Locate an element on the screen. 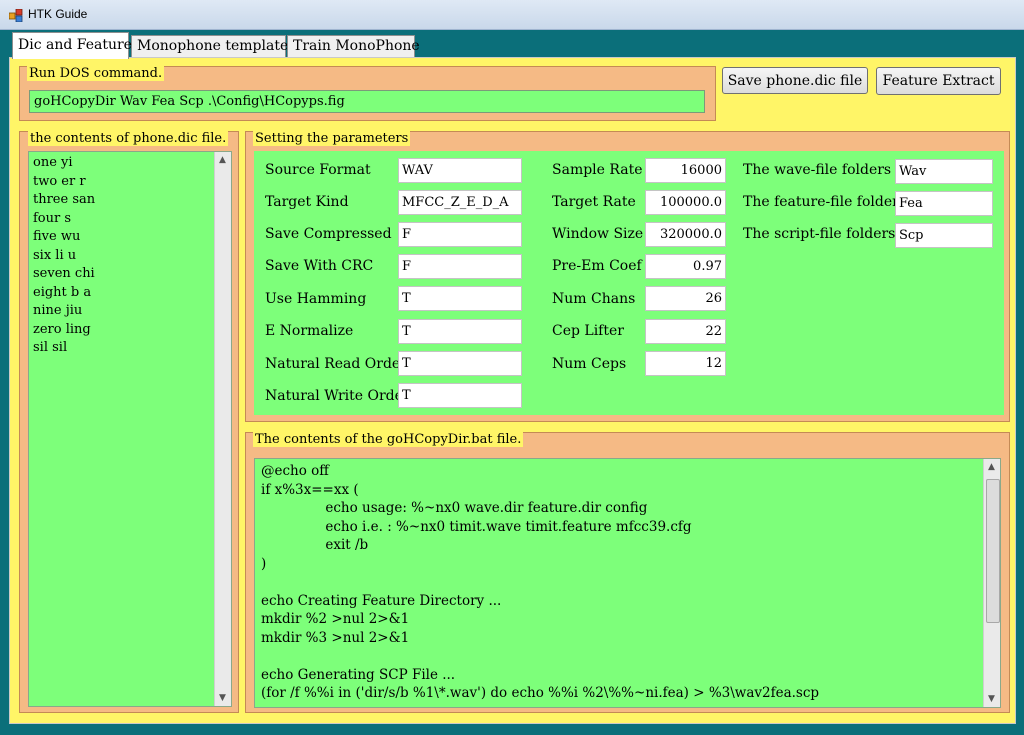 This screenshot has height=735, width=1024. tab-dic-and-feature: Dic and Feature is located at coordinates (72, 45).